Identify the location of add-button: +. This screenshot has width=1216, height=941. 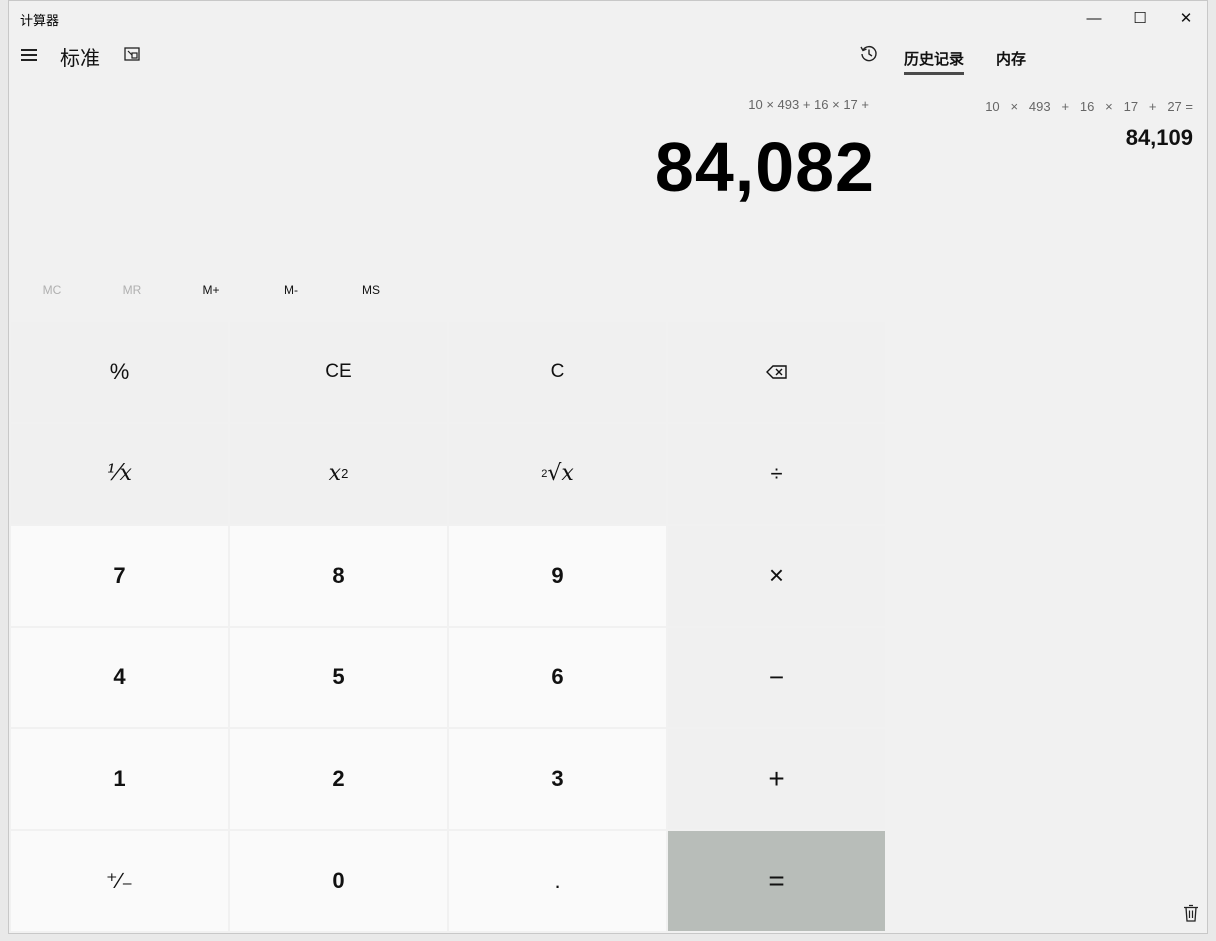
(776, 779).